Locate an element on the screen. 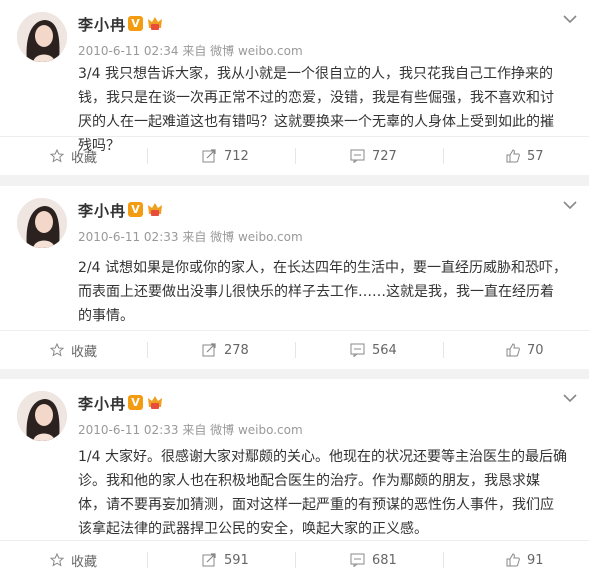 Image resolution: width=589 pixels, height=579 pixels. forward-button: 278 is located at coordinates (225, 350).